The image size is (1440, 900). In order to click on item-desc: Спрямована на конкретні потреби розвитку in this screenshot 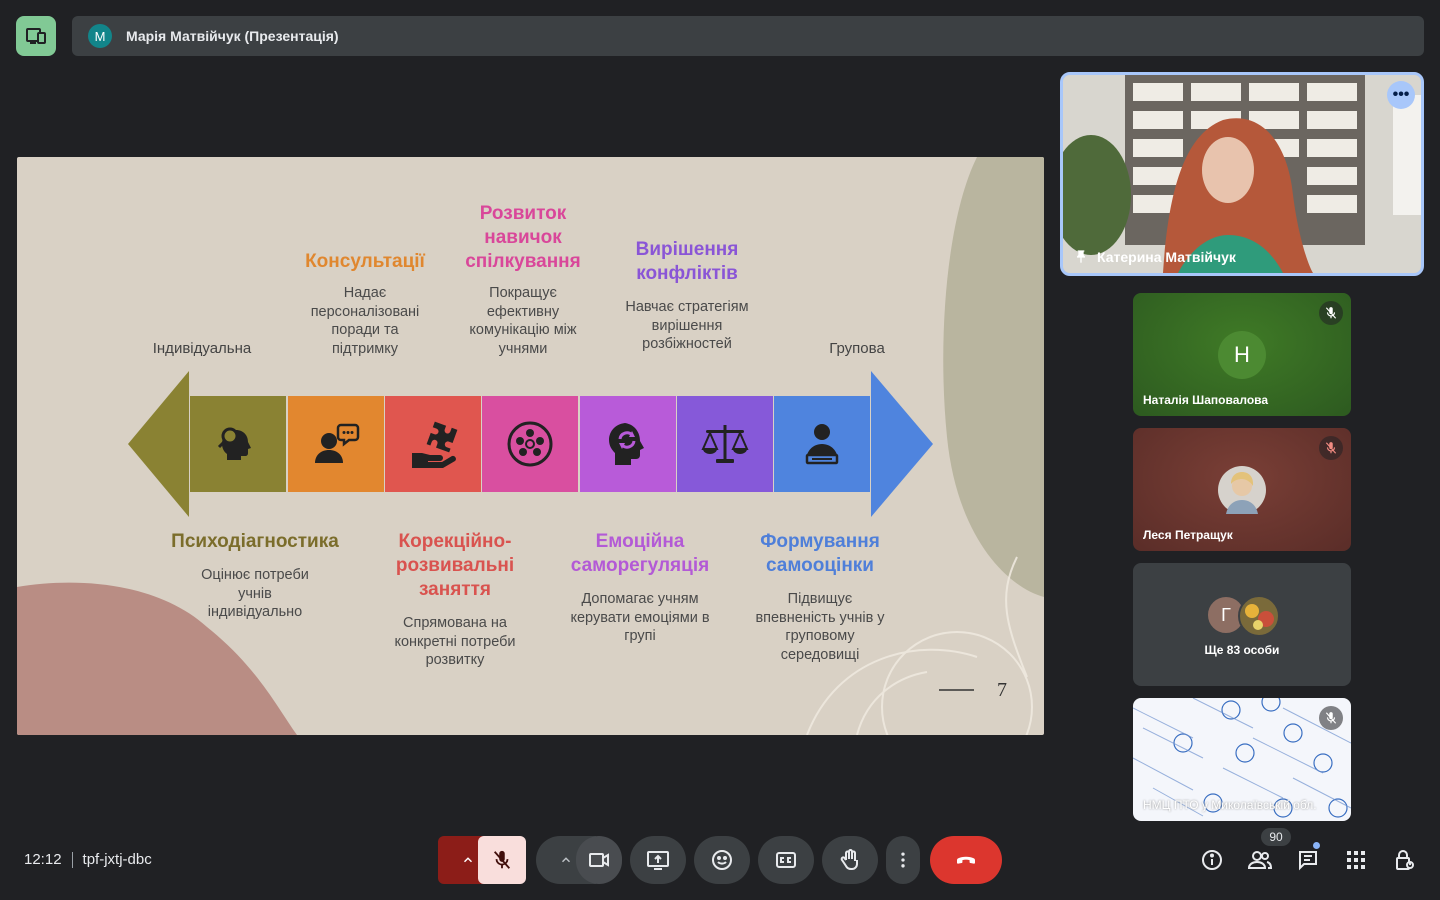, I will do `click(455, 641)`.